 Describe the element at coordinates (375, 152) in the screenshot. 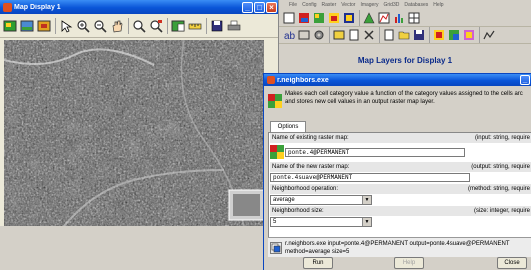

I see `input-map-field: ponte.4@PERMANENT` at that location.